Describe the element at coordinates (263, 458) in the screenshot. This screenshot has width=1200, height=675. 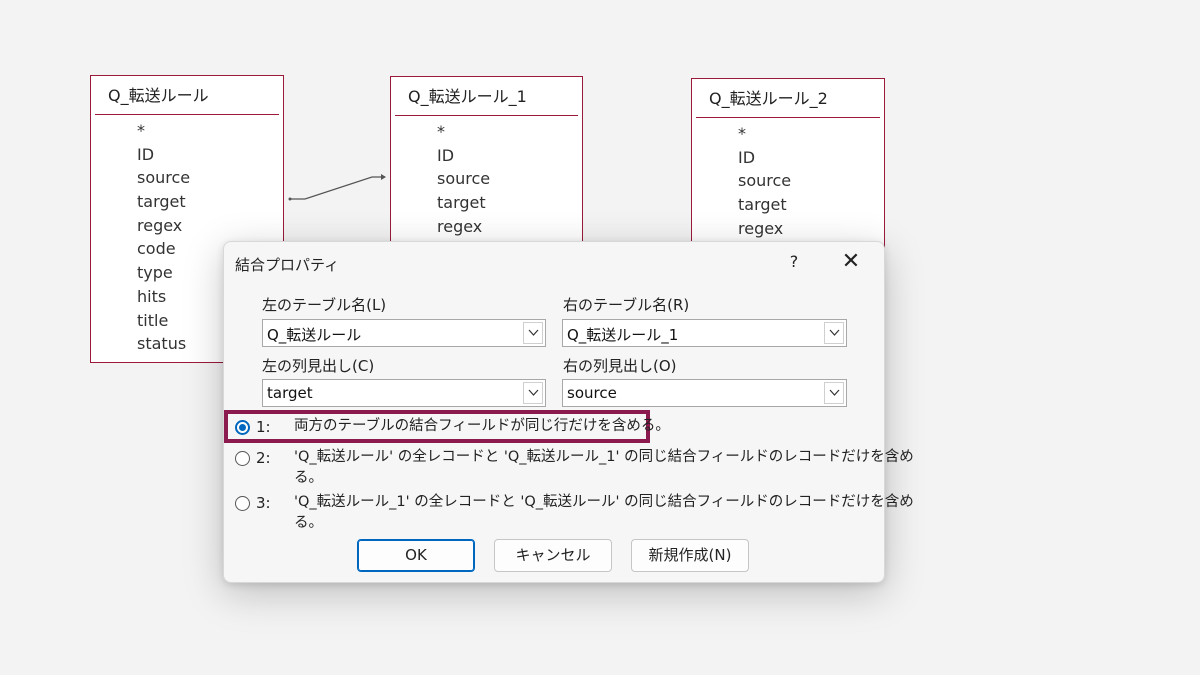
I see `option-number: 2:` at that location.